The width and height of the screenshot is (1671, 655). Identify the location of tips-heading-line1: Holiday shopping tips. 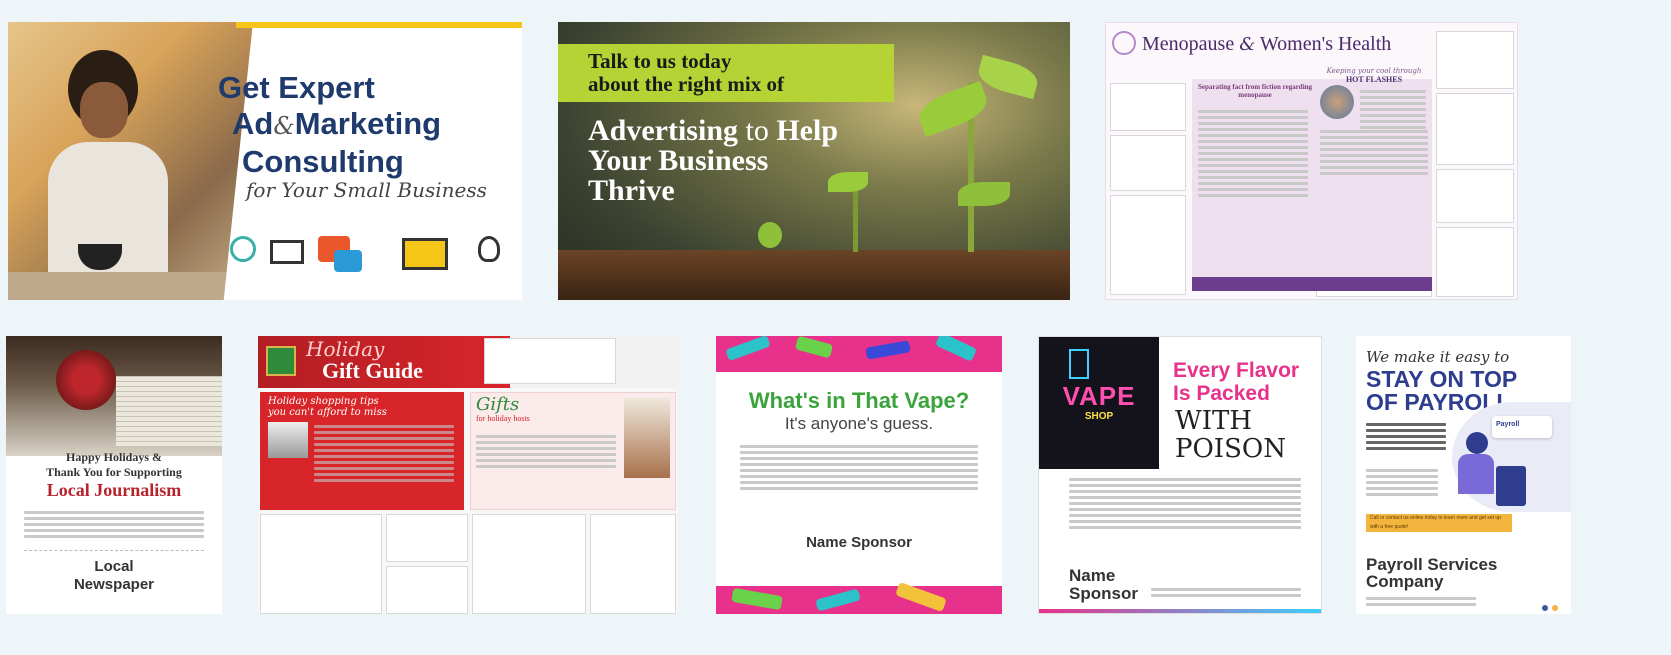
(323, 401).